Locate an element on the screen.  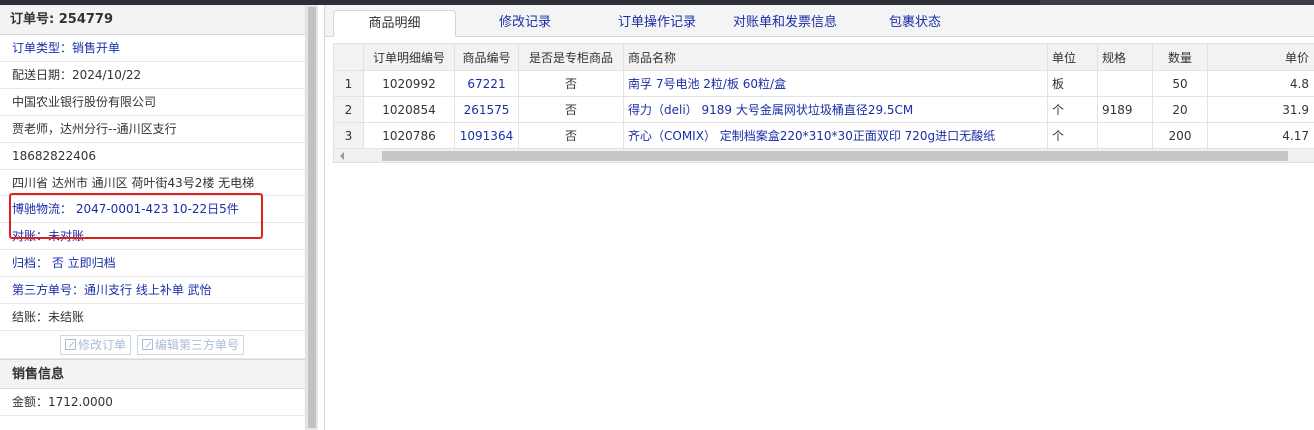
product-name-link: 南孚 7号电池 2粒/板 60粒/盒 is located at coordinates (835, 83).